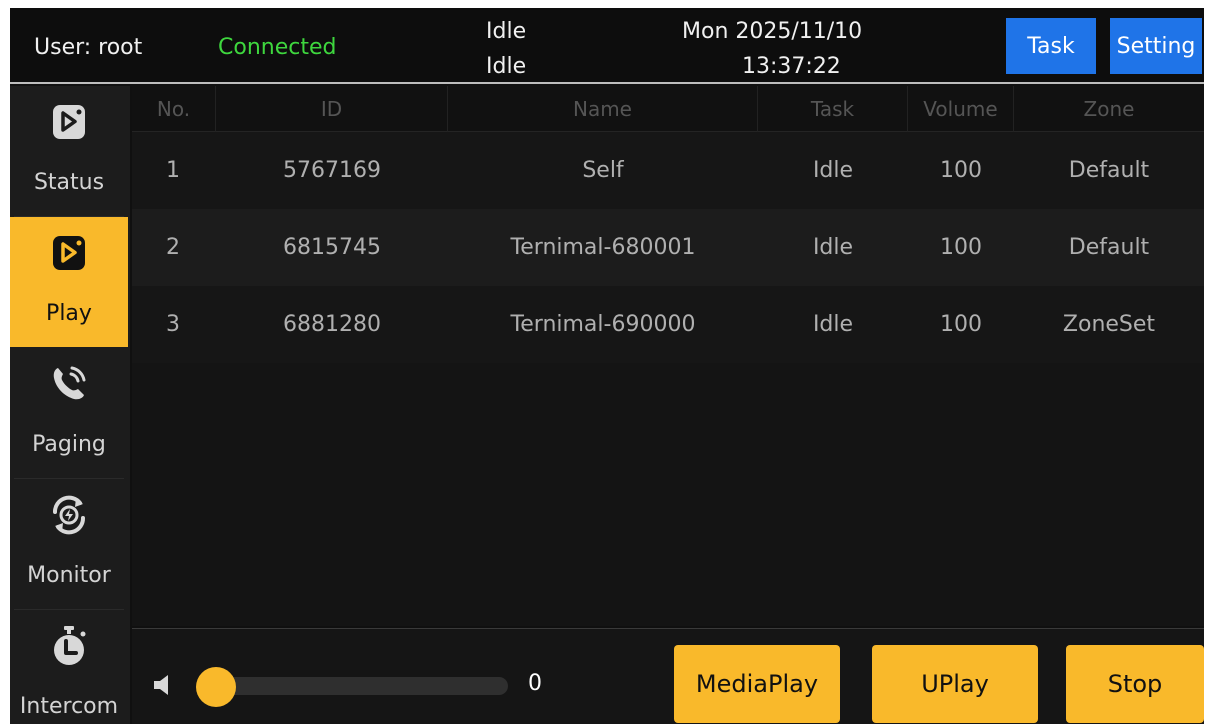 This screenshot has width=1208, height=724. I want to click on column-header-task: Task, so click(833, 109).